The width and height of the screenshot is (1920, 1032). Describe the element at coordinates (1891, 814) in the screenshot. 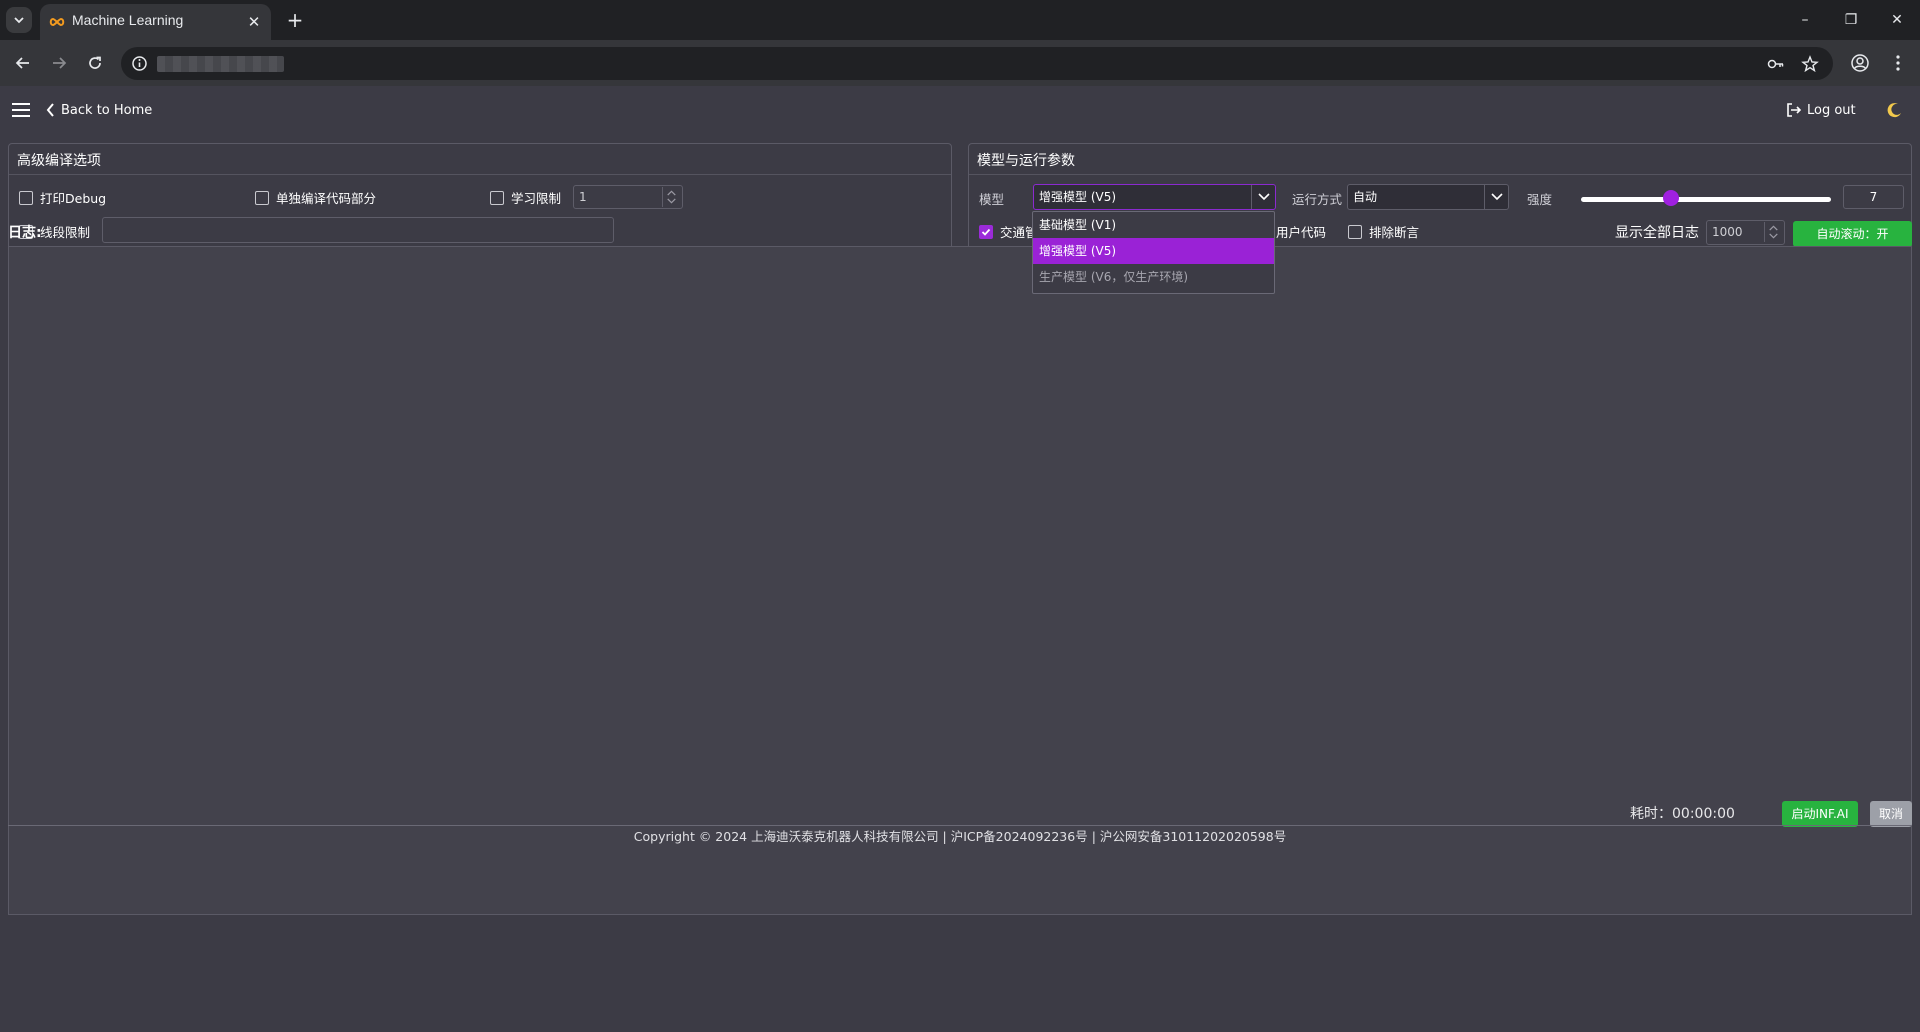

I see `cancel-button: 取消` at that location.